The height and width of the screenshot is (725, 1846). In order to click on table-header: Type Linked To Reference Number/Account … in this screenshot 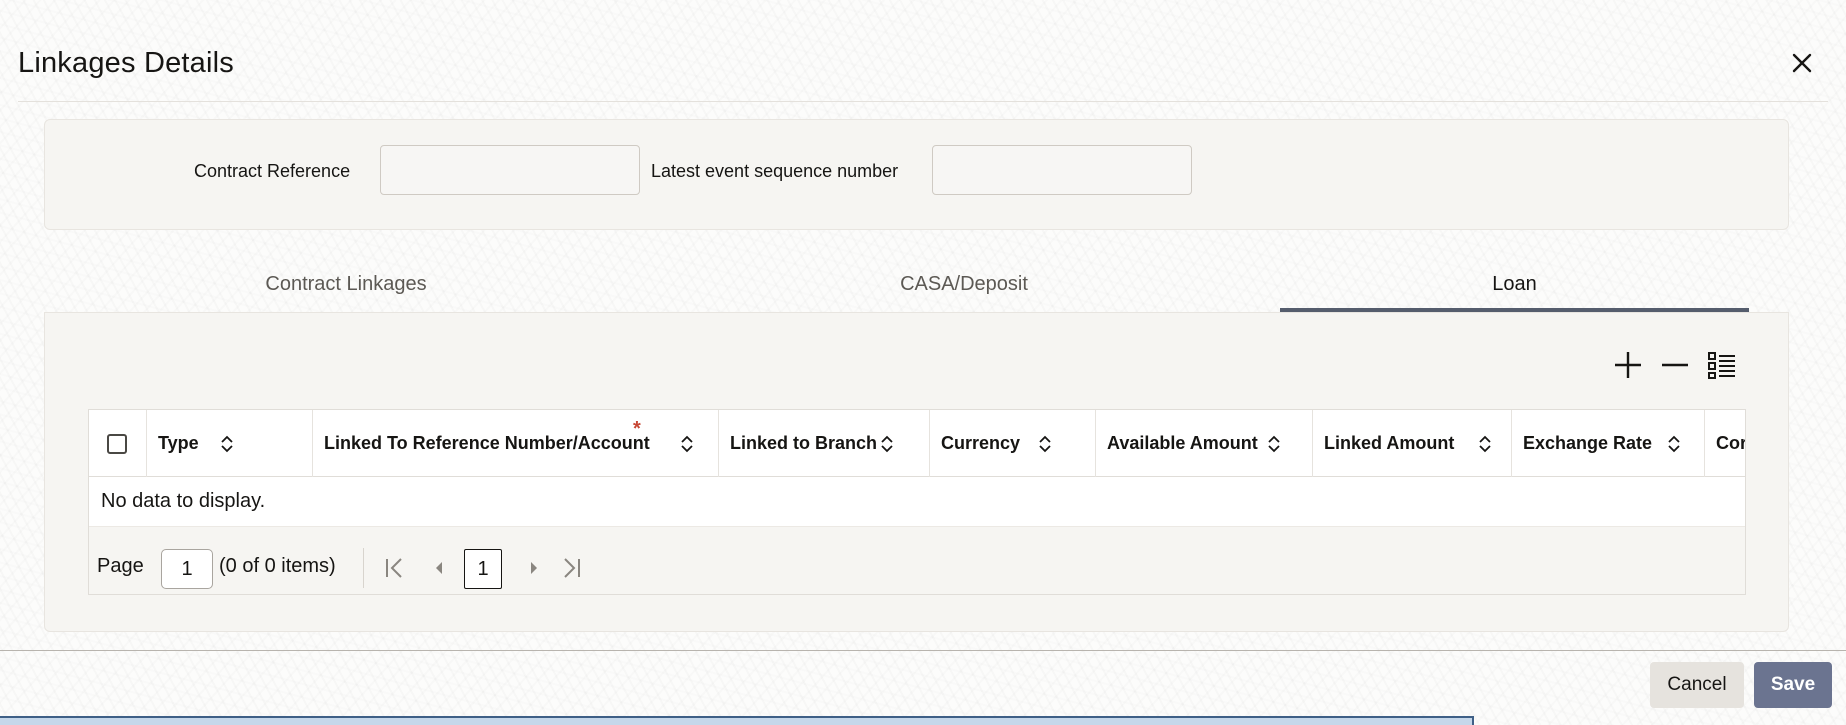, I will do `click(917, 443)`.